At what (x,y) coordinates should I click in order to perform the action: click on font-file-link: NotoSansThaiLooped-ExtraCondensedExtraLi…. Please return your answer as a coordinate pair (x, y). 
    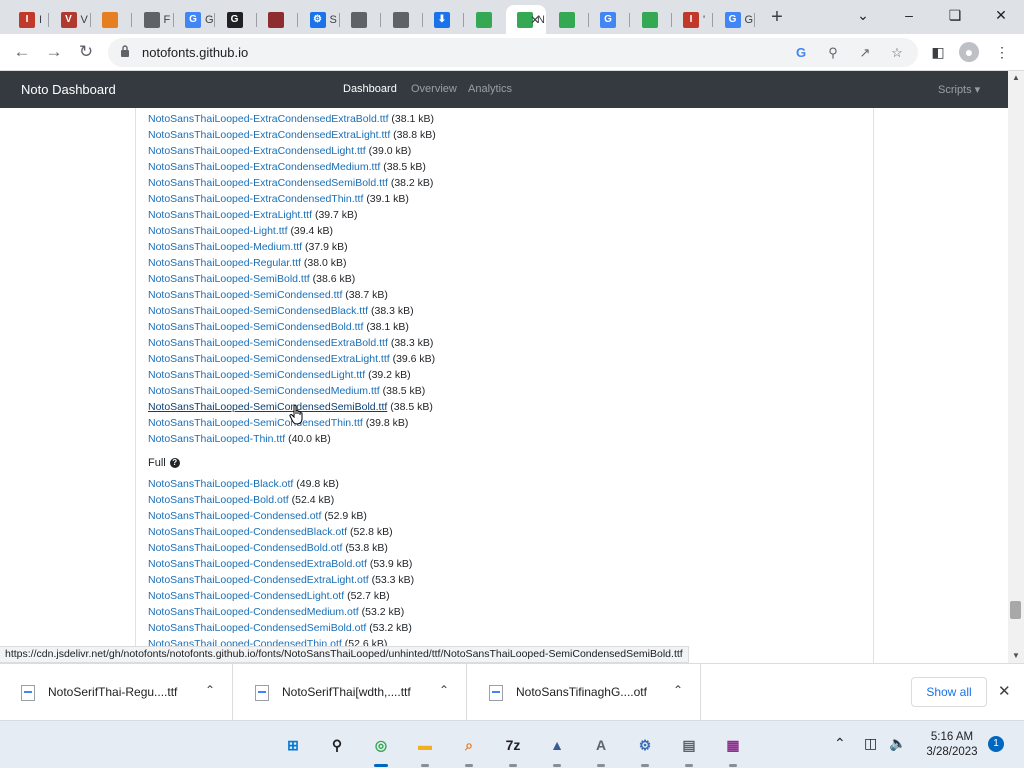
    Looking at the image, I should click on (269, 135).